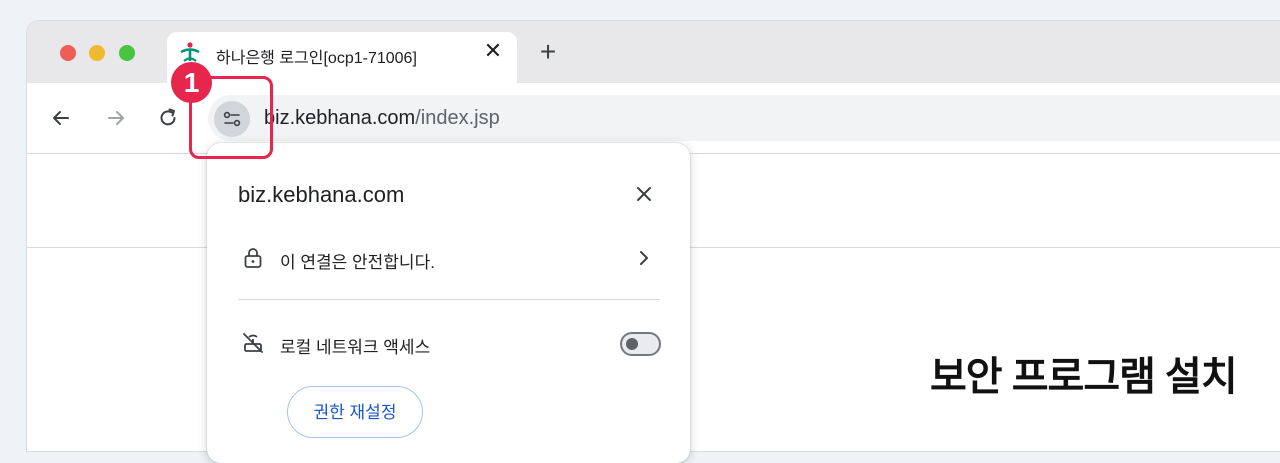 This screenshot has height=463, width=1280. Describe the element at coordinates (548, 52) in the screenshot. I see `new-tab-button: +` at that location.